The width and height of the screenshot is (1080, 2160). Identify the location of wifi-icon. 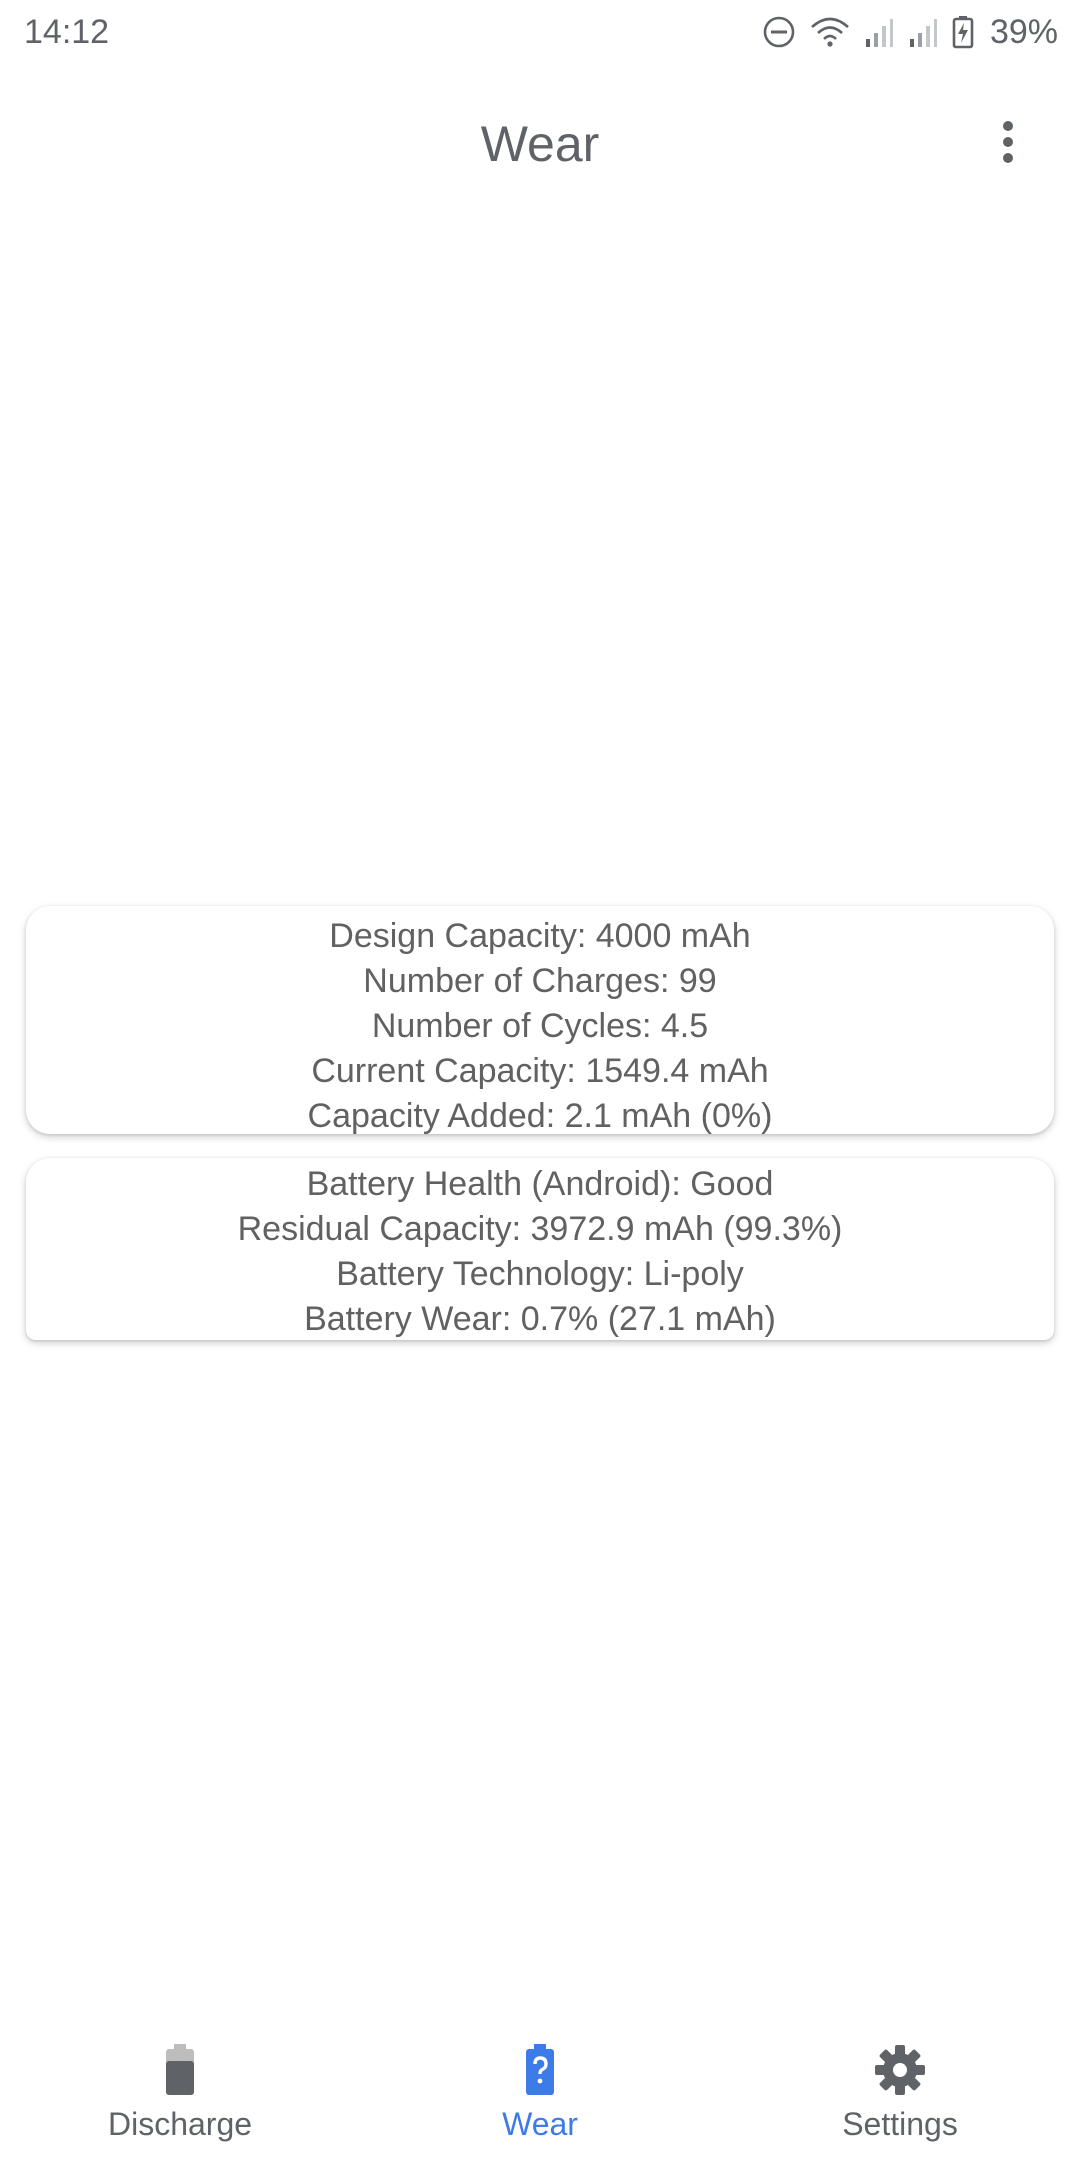
(830, 32).